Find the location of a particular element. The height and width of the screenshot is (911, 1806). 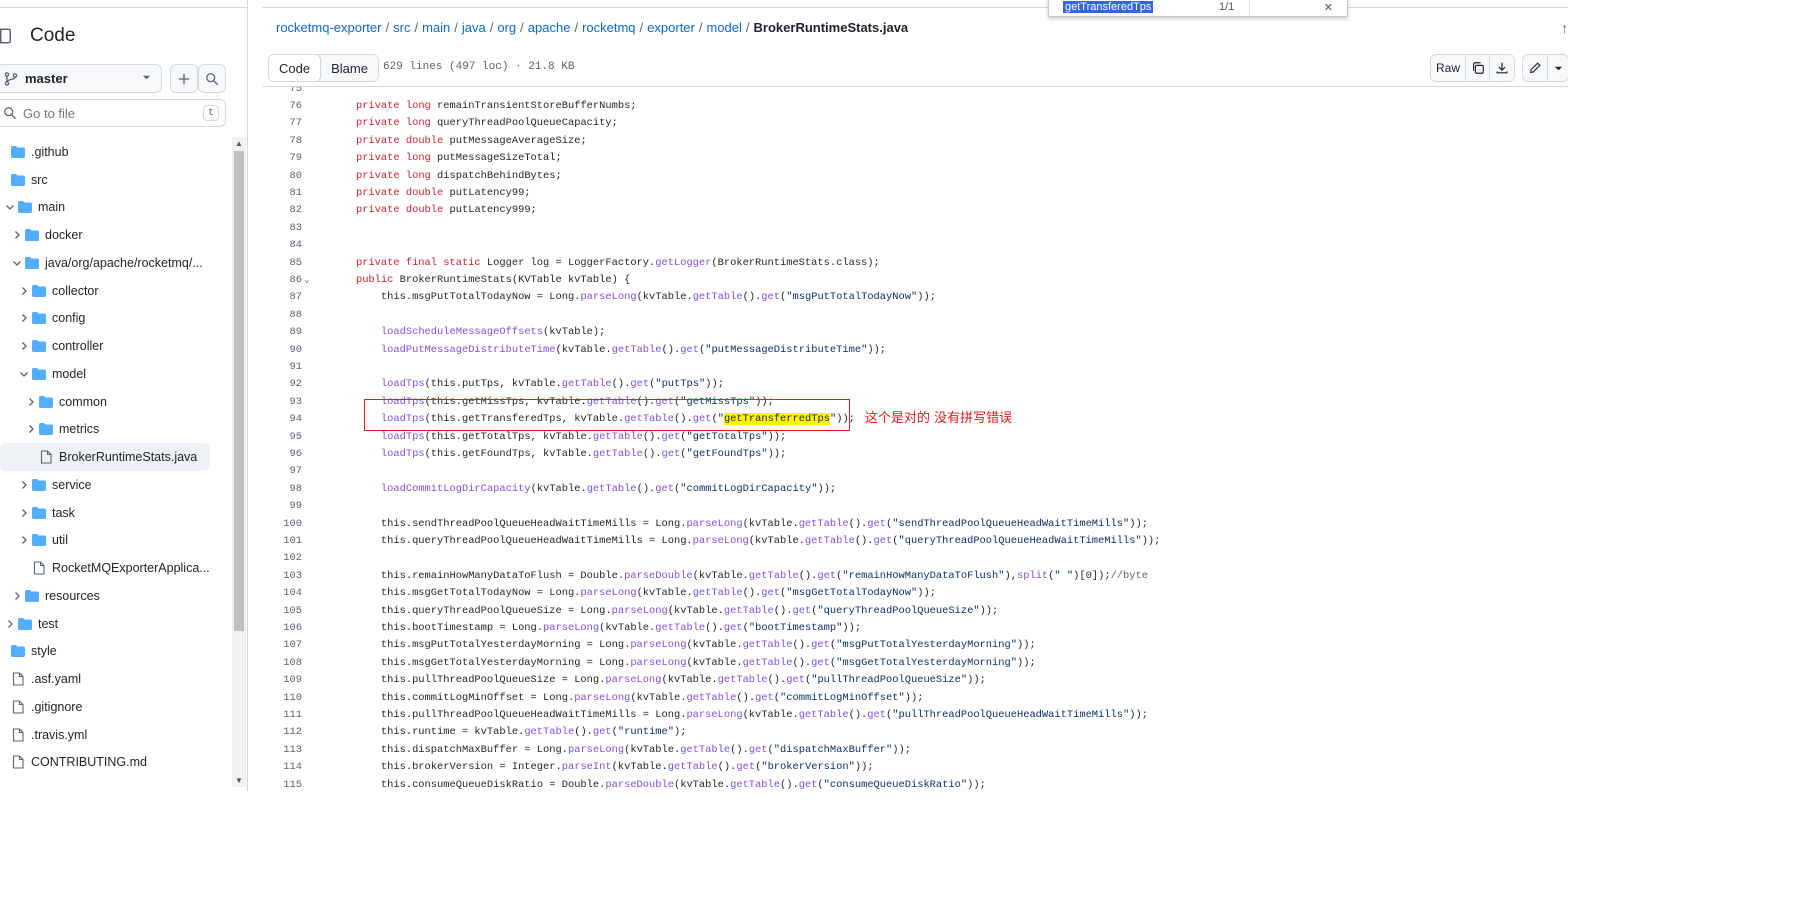

fold-chevron-icon: ⌄ is located at coordinates (306, 280).